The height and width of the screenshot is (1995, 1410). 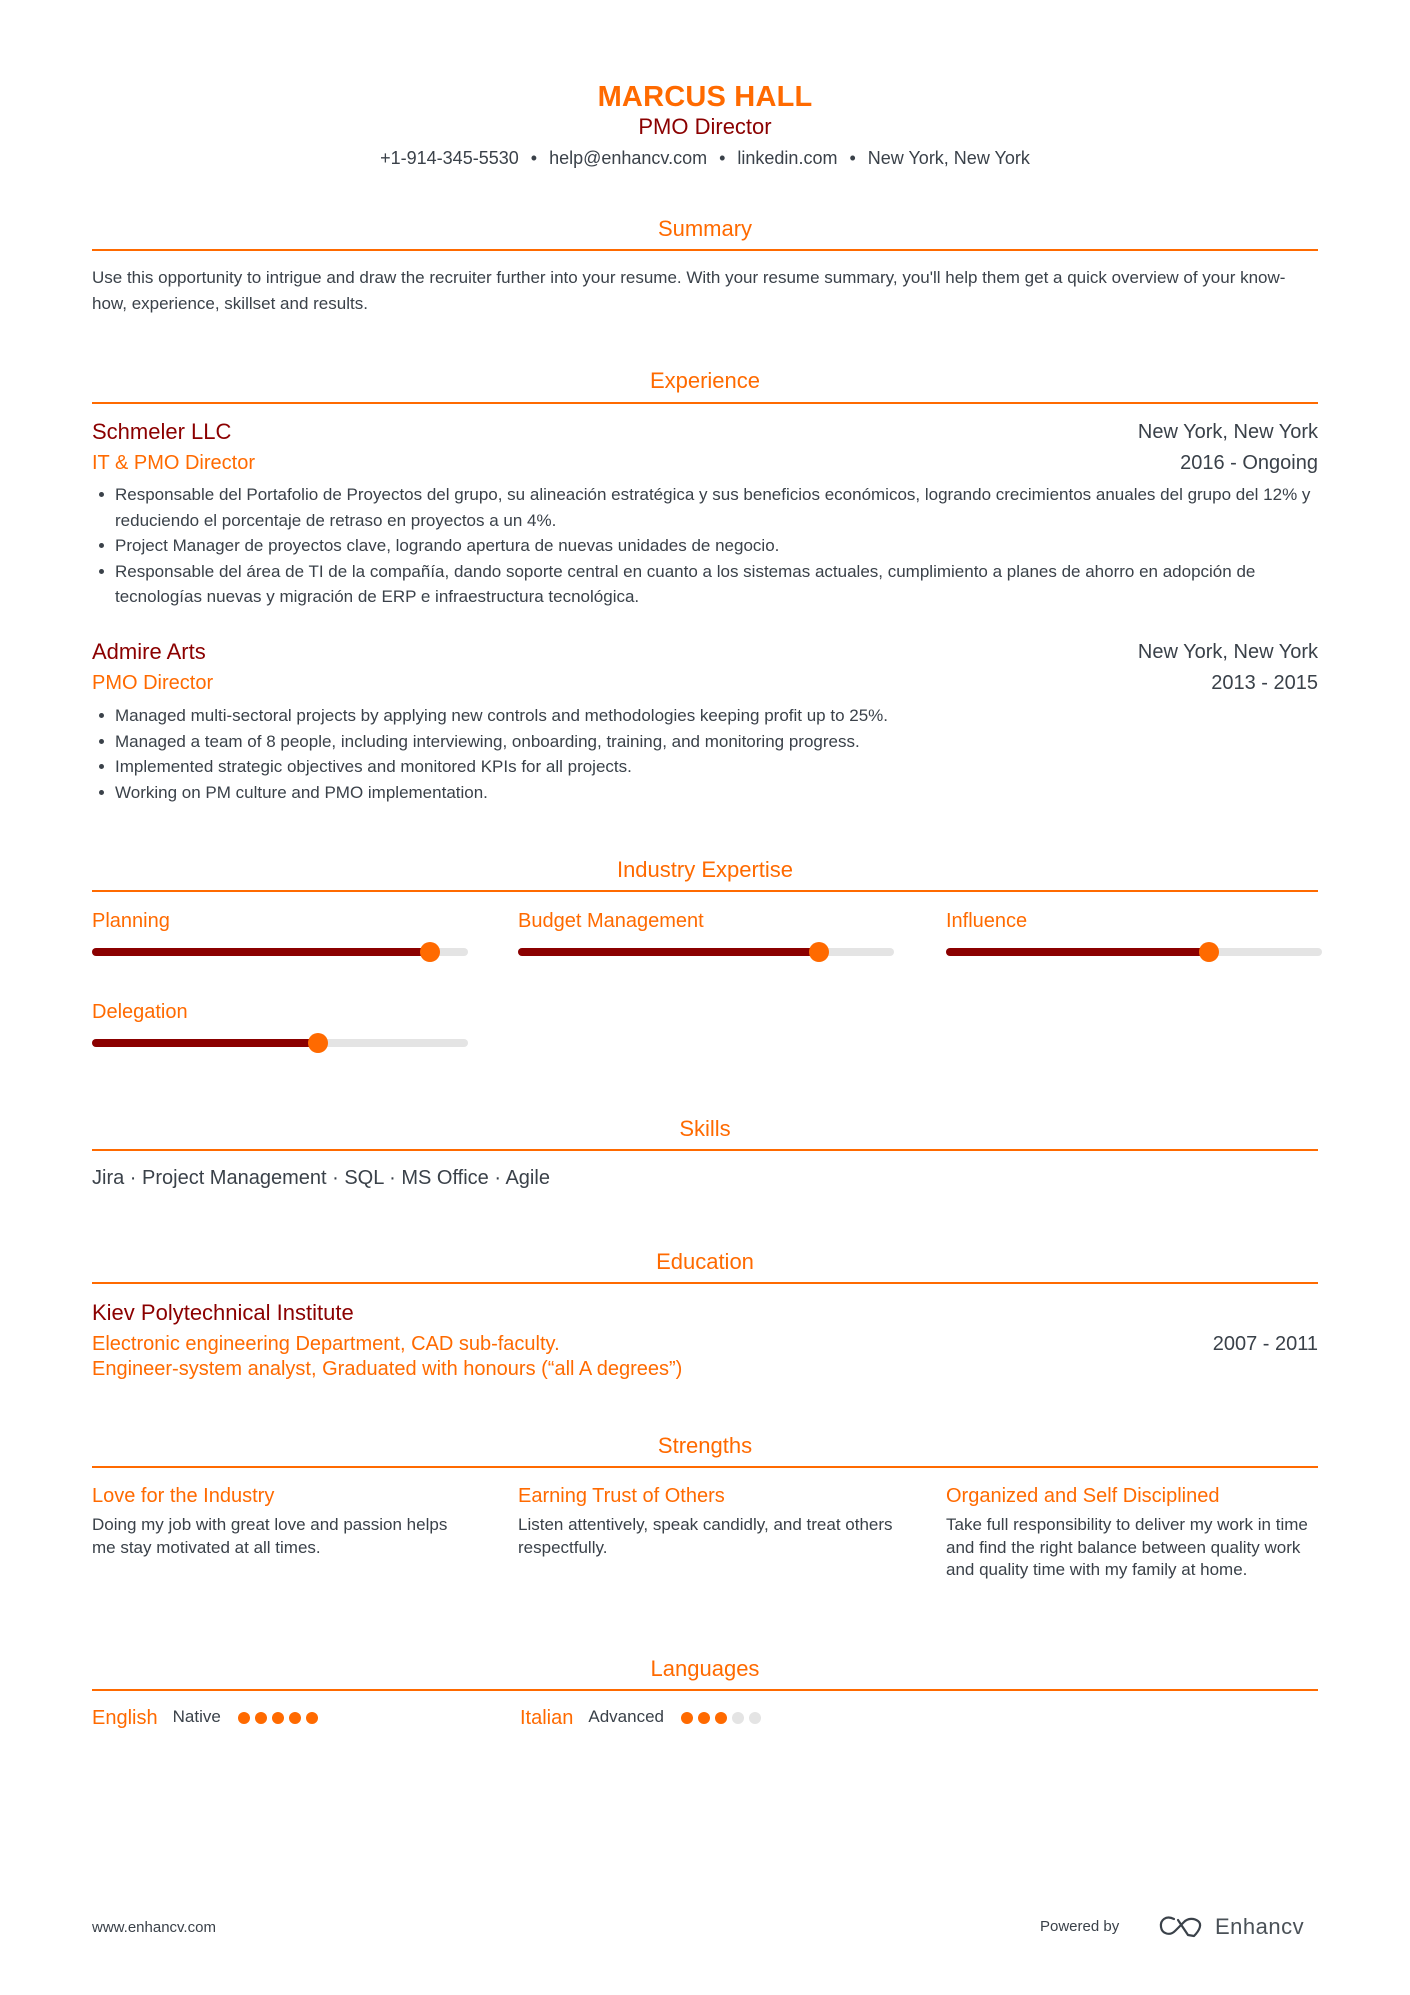 I want to click on candidate-title: PMO Director, so click(x=705, y=126).